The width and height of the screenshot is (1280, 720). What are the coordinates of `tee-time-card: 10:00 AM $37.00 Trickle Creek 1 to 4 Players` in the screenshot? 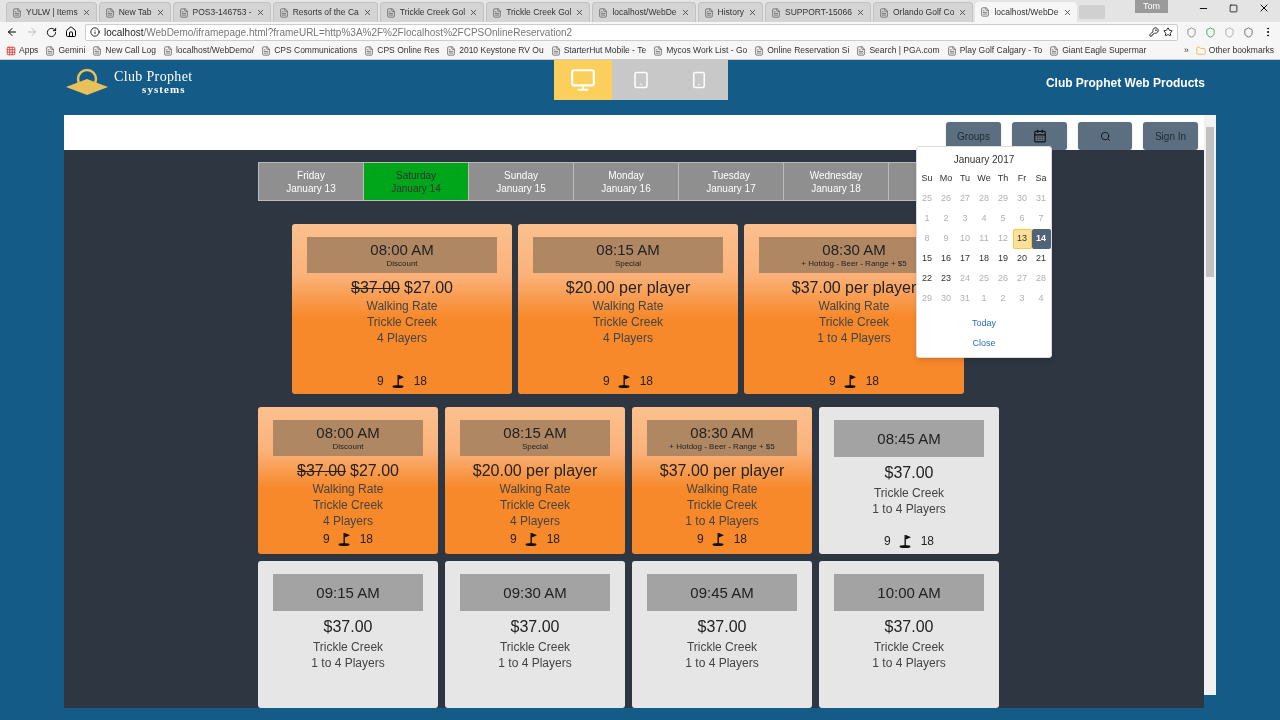 It's located at (909, 634).